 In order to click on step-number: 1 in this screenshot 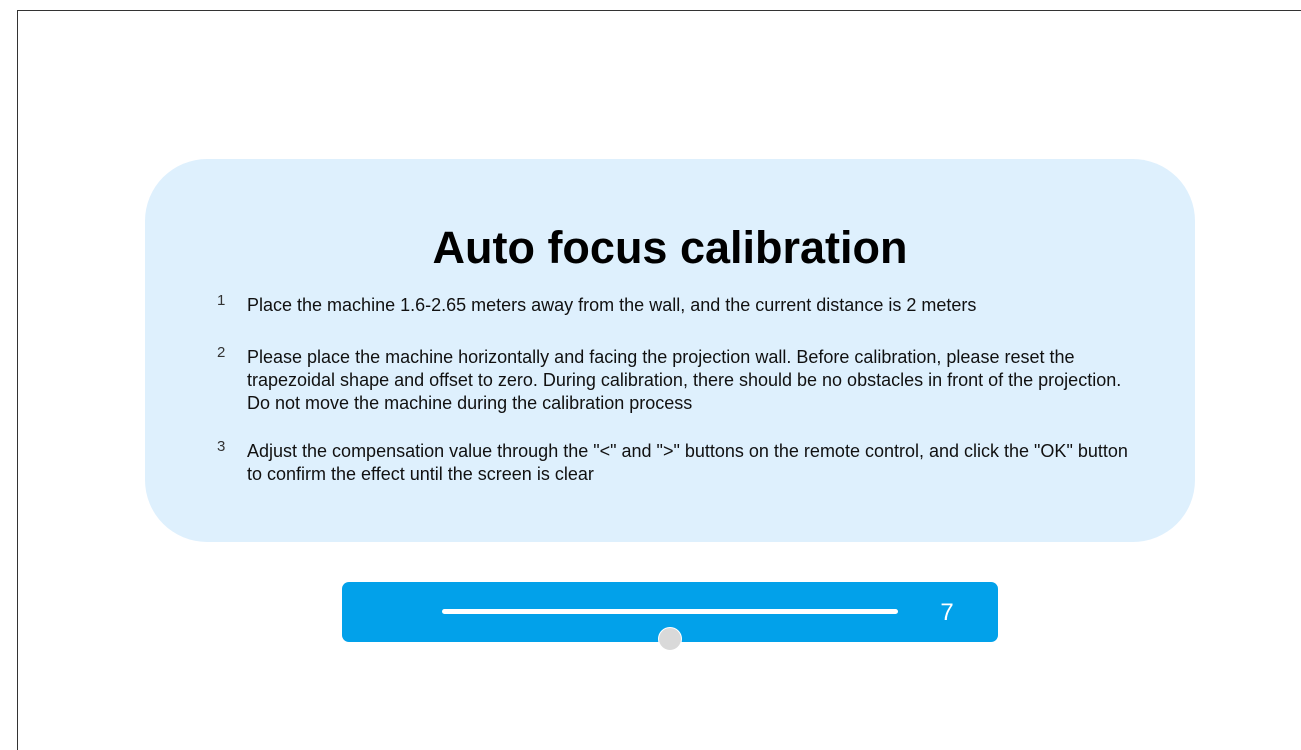, I will do `click(221, 300)`.